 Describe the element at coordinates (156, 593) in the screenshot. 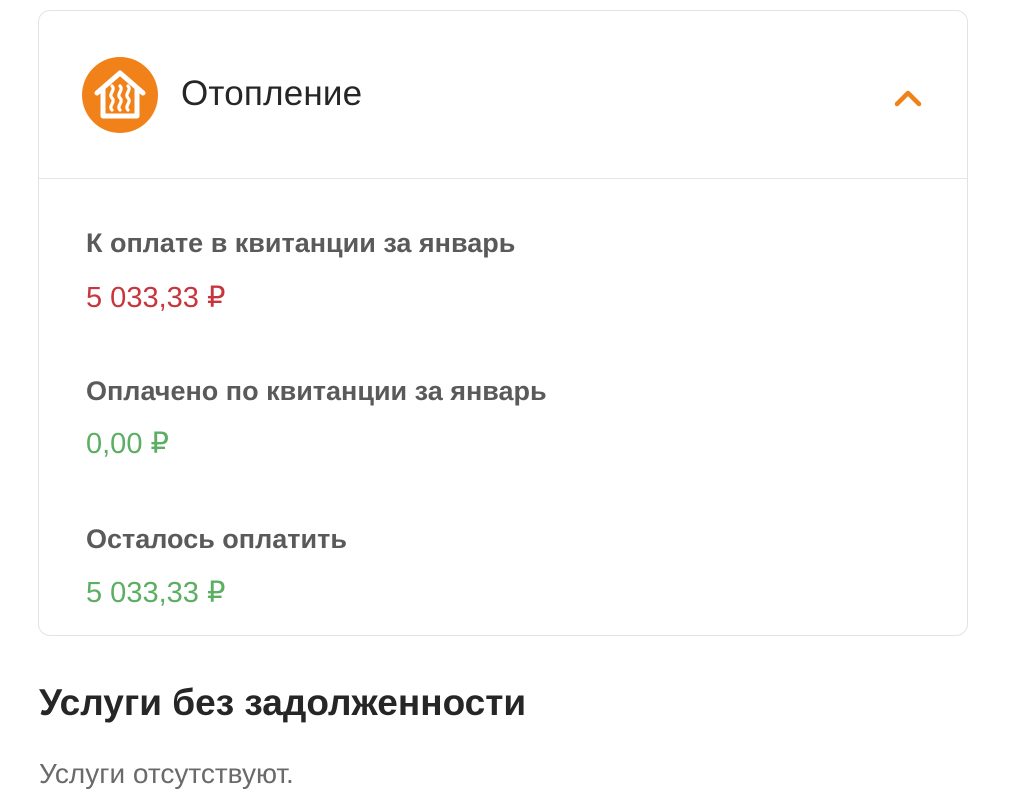

I see `remaining-amount-value: 5 033,33 ₽` at that location.